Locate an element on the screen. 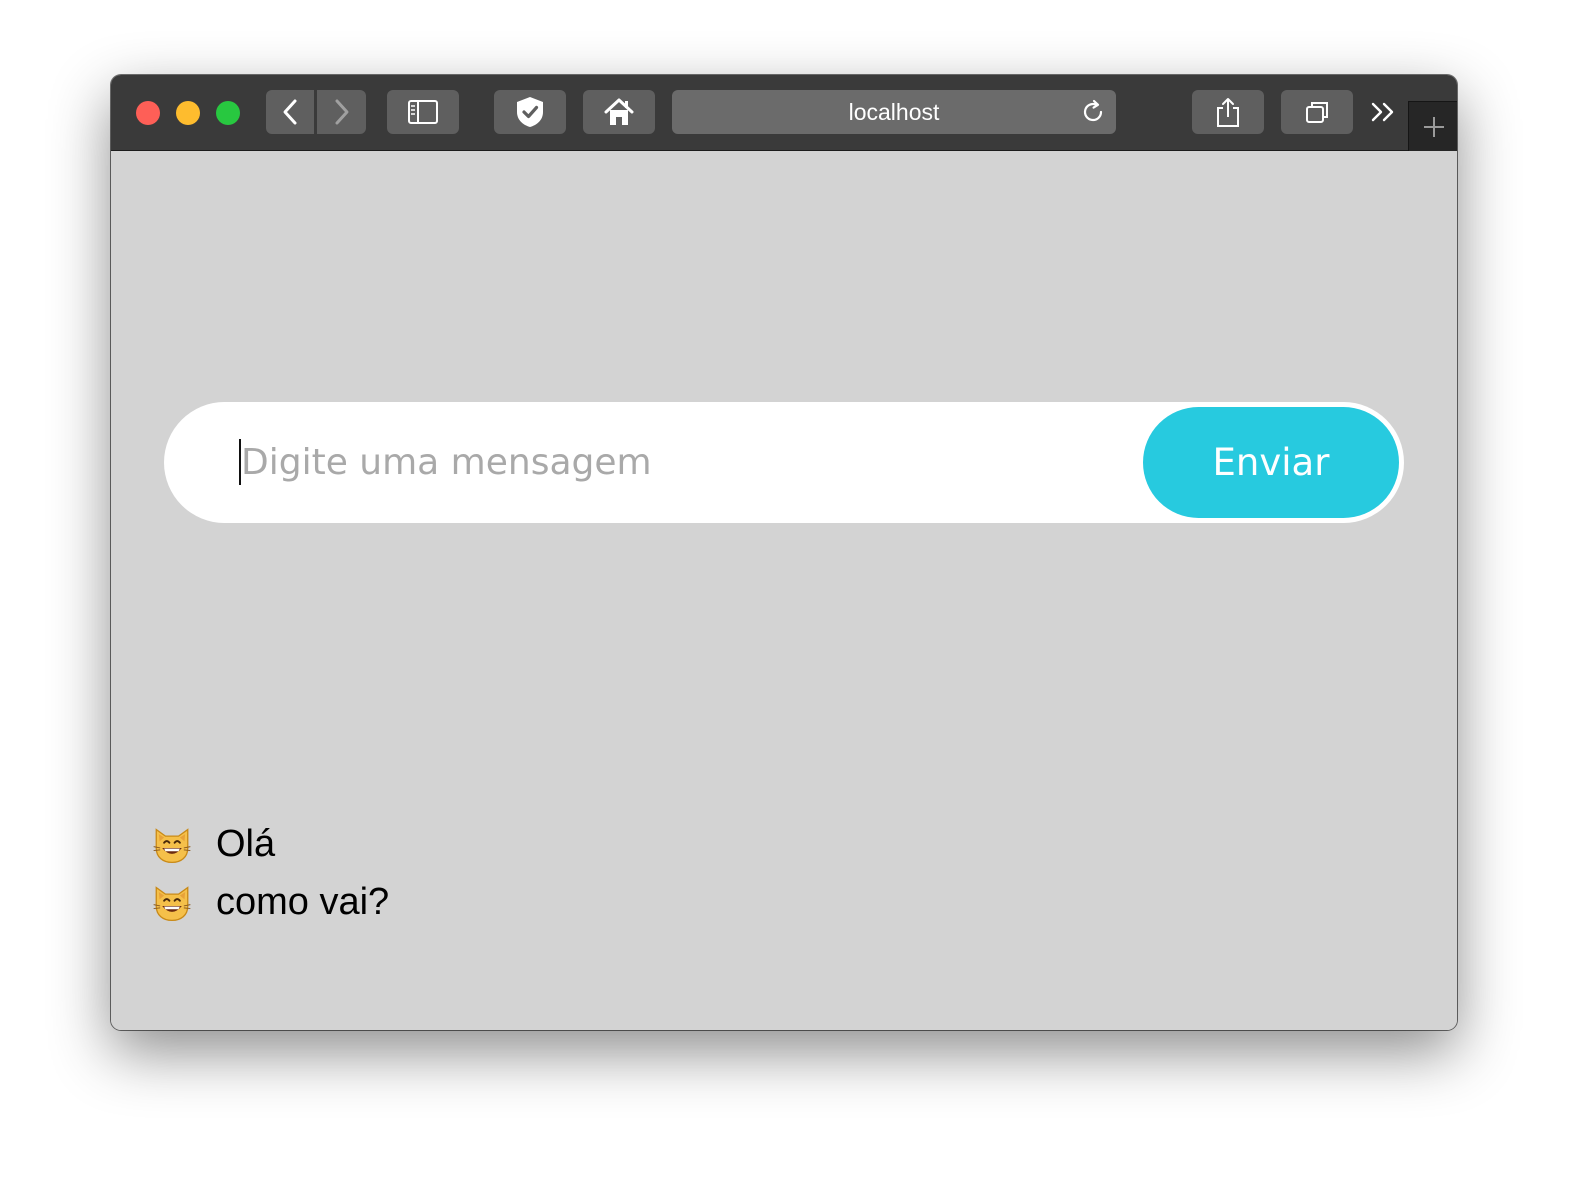  message-item: Olá is located at coordinates (270, 844).